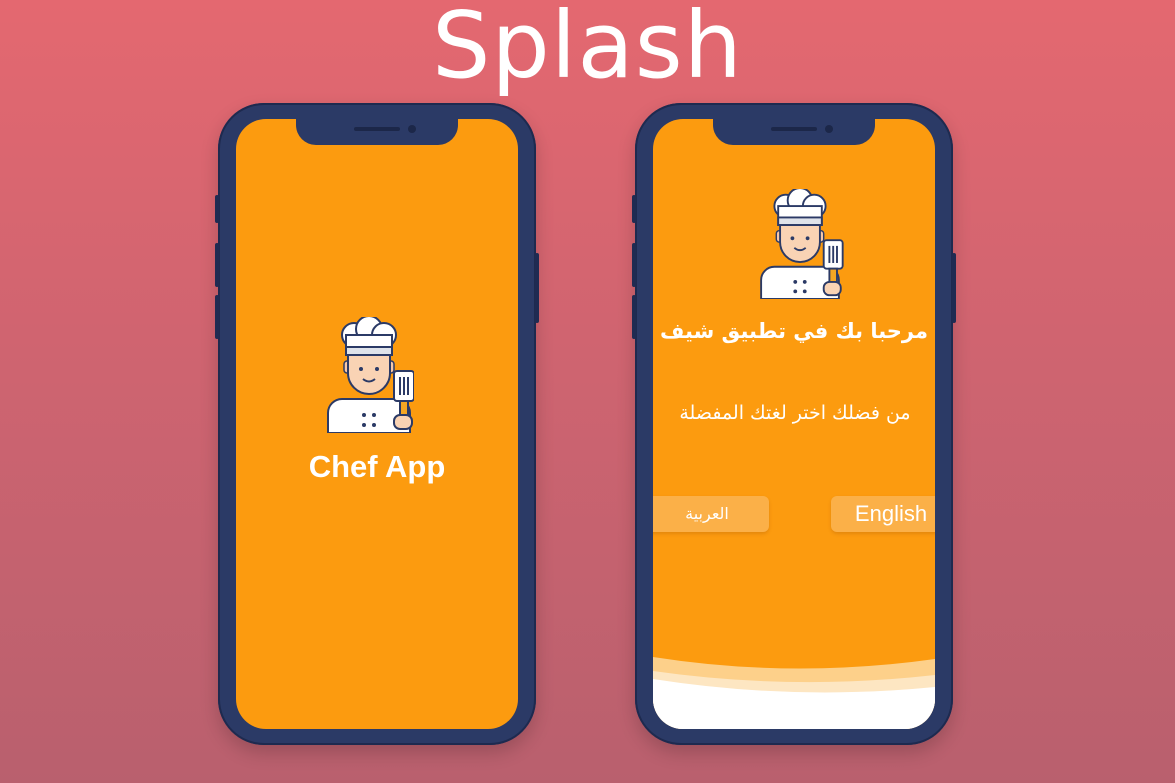 The height and width of the screenshot is (783, 1175). I want to click on arabic-button: العربية, so click(711, 514).